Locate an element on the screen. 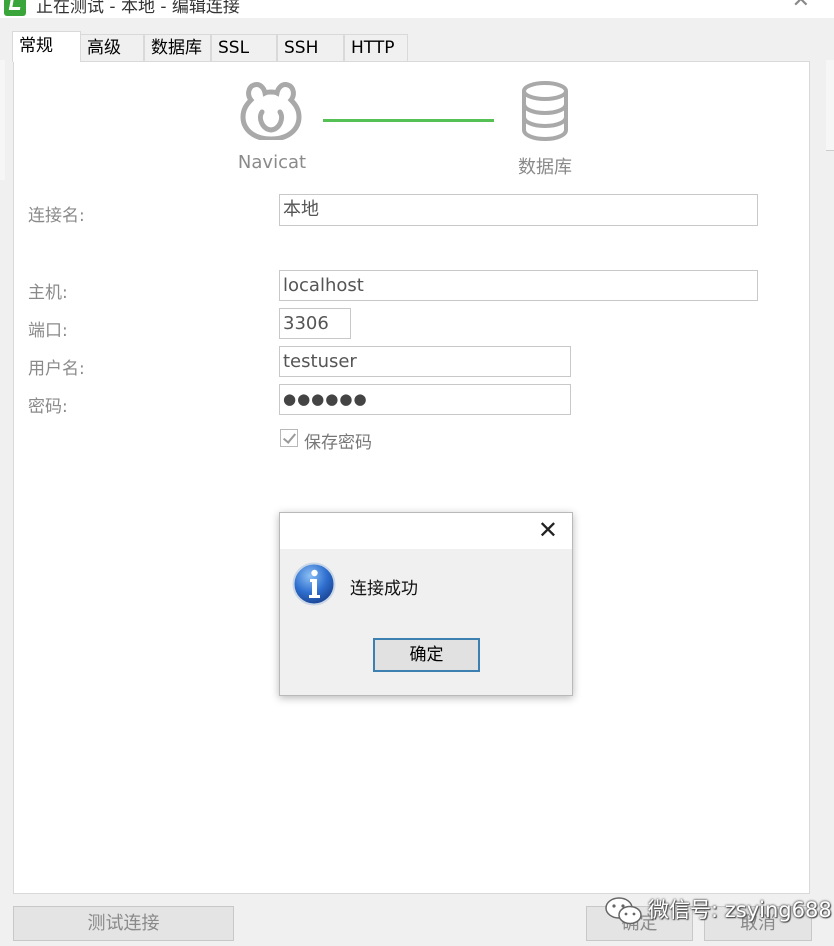  background-window-edge-right is located at coordinates (830, 105).